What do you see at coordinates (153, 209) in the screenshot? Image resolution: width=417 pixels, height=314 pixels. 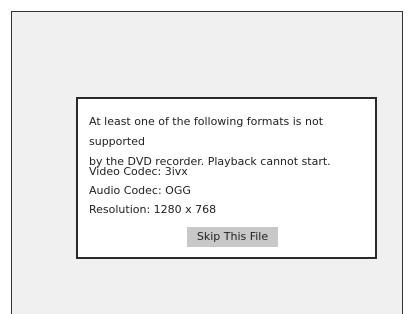 I see `resolution-text: Resolution: 1280 x 768` at bounding box center [153, 209].